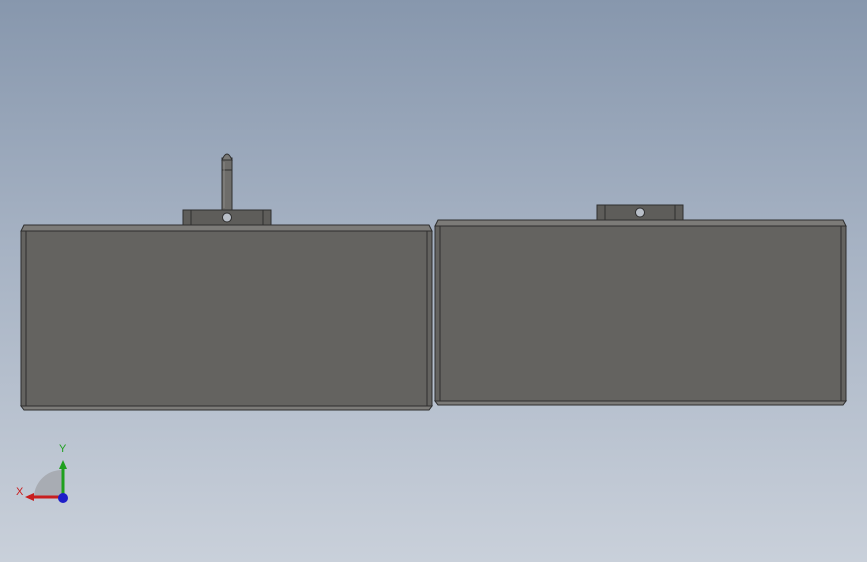 Image resolution: width=867 pixels, height=562 pixels. What do you see at coordinates (46, 481) in the screenshot?
I see `triad-icon` at bounding box center [46, 481].